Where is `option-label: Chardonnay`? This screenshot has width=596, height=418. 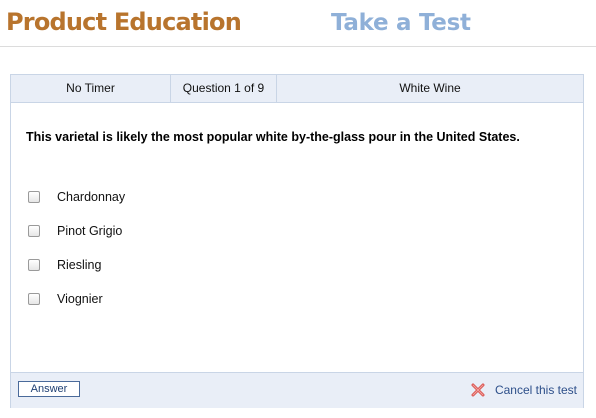
option-label: Chardonnay is located at coordinates (91, 197).